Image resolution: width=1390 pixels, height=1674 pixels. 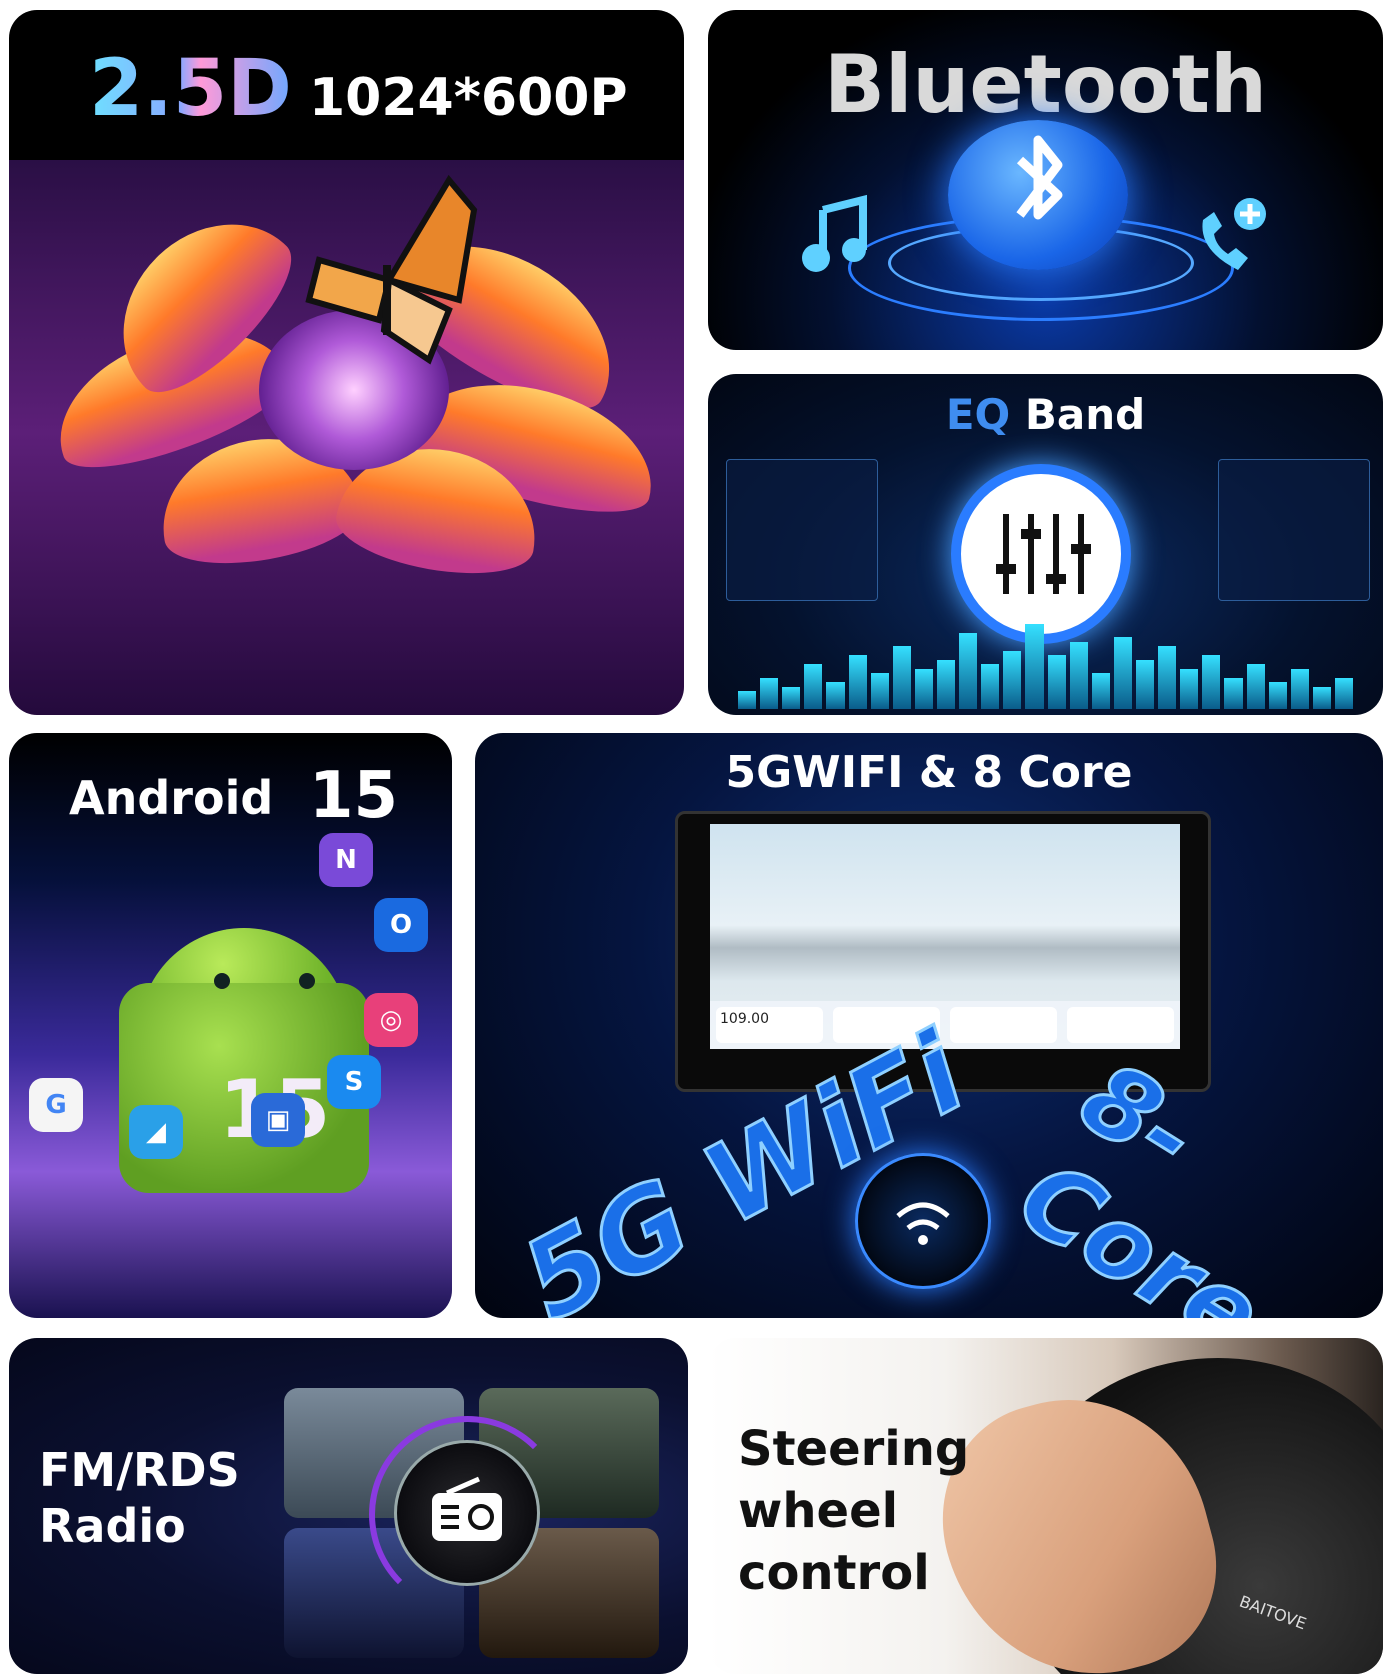 I want to click on steering-tile: BAITOVE Steering wheel control, so click(x=1045, y=1506).